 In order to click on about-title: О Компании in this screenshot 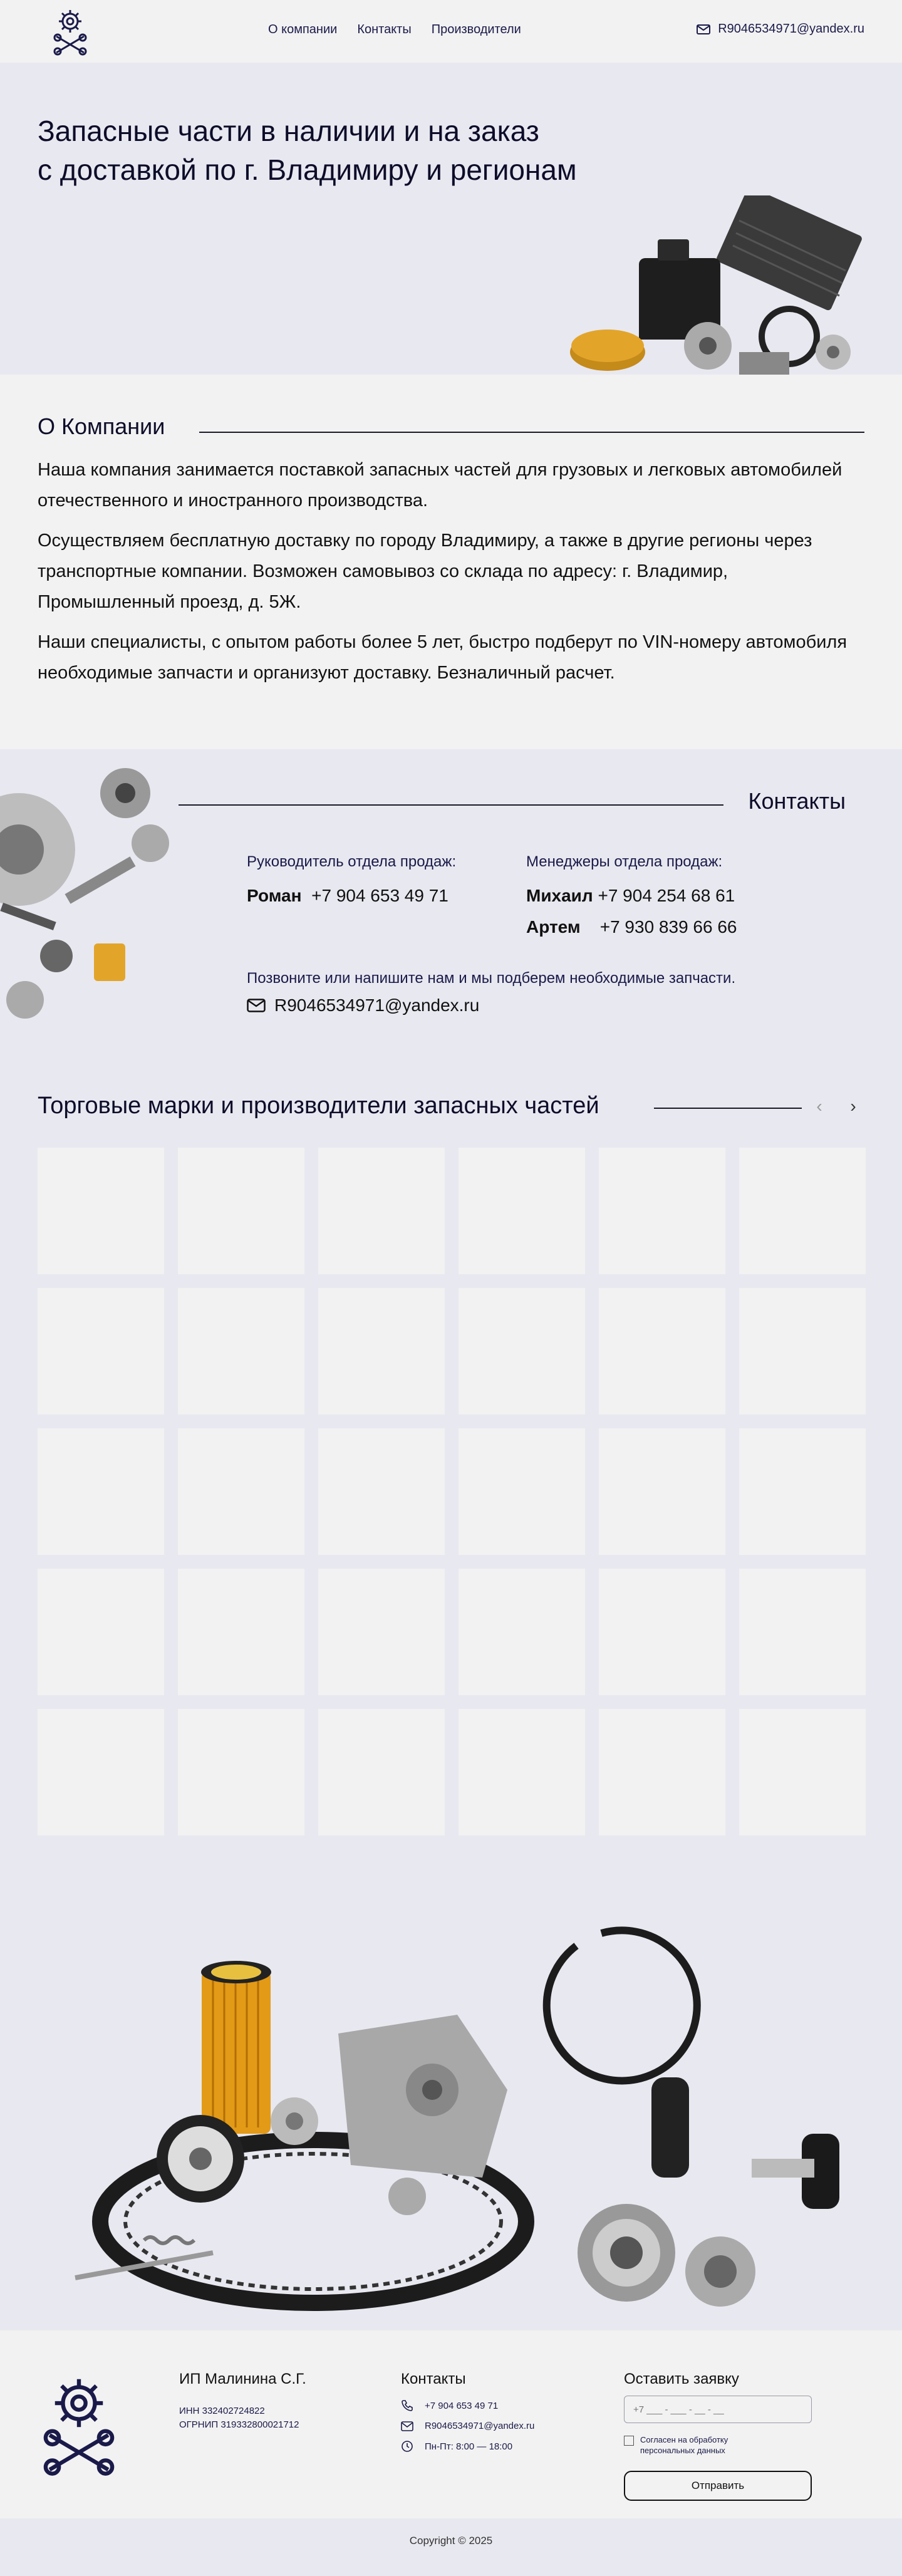, I will do `click(101, 426)`.